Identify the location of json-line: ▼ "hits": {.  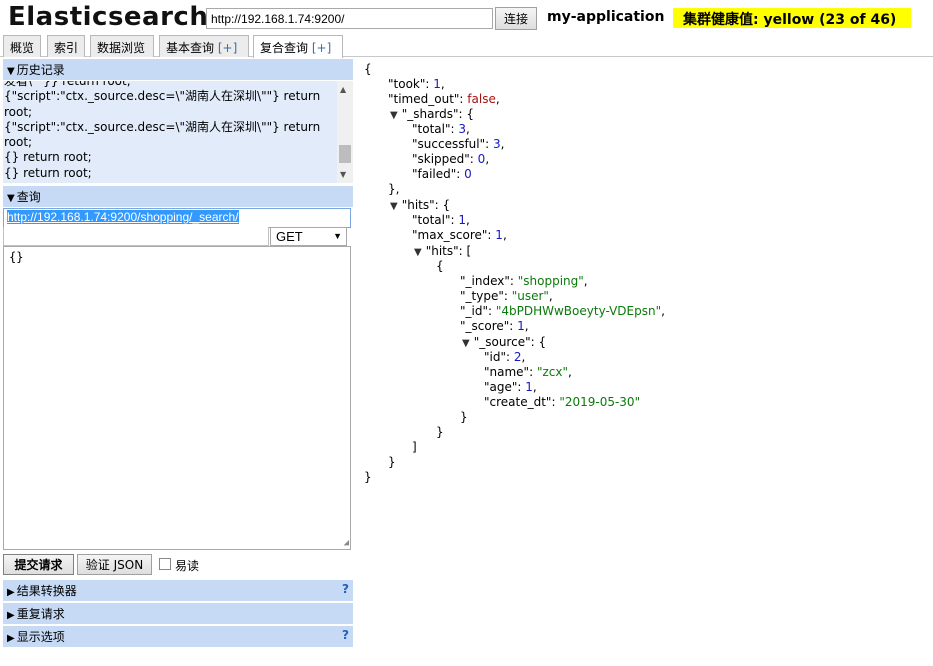
(420, 206).